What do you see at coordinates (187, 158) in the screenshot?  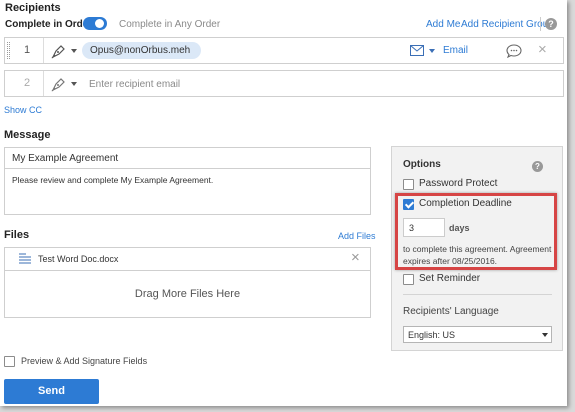 I see `agreement-name-input: My Example Agreement` at bounding box center [187, 158].